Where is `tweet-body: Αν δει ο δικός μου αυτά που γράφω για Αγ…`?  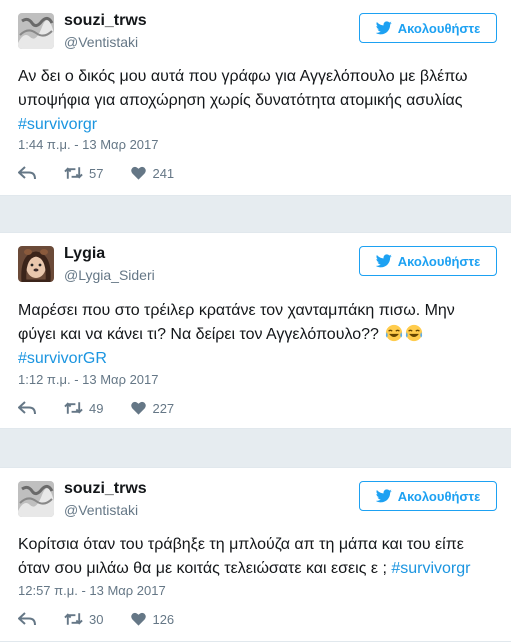
tweet-body: Αν δει ο δικός μου αυτά που γράφω για Αγ… is located at coordinates (245, 88).